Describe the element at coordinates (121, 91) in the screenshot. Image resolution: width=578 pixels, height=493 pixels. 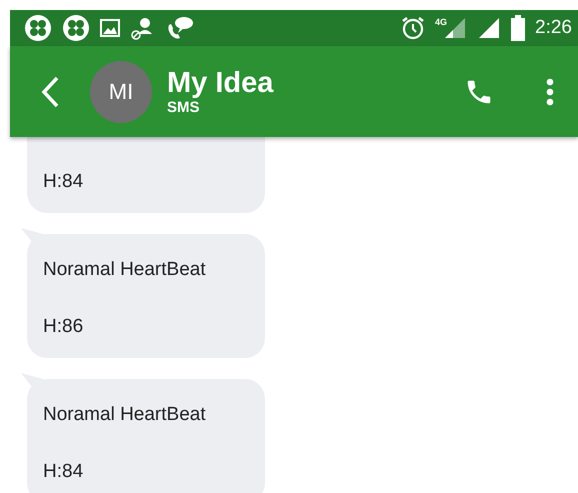
I see `contact-avatar: MI` at that location.